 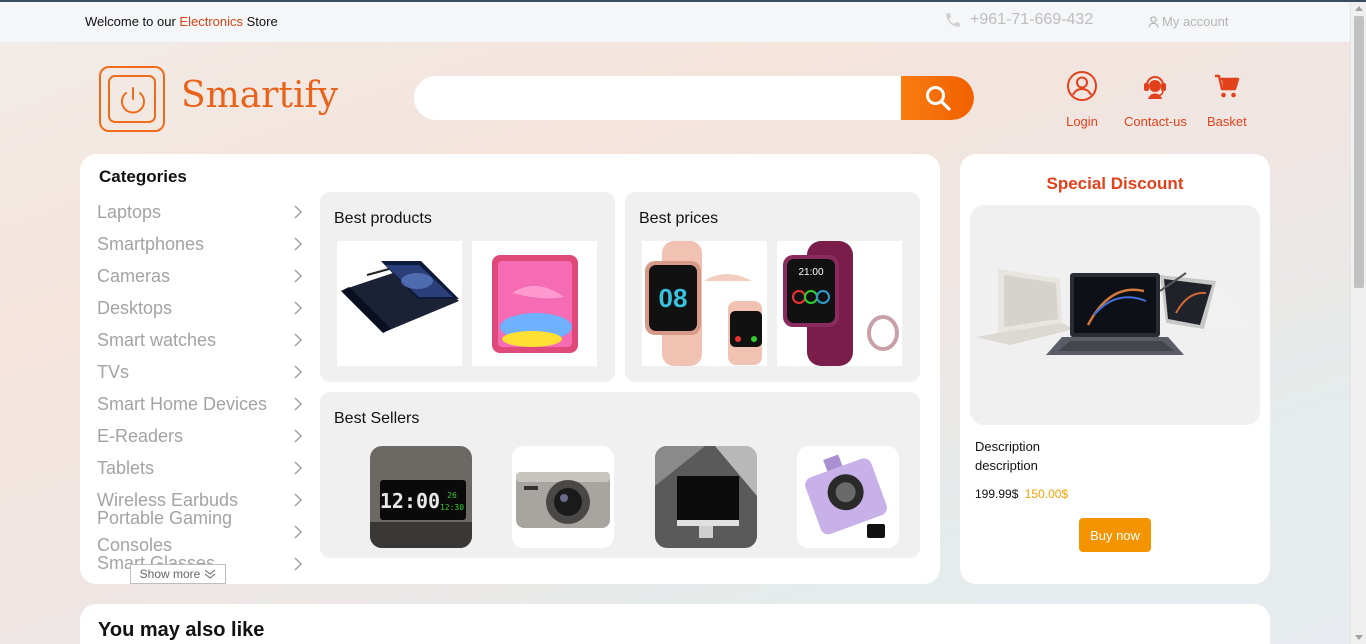 I want to click on phone-icon, so click(x=953, y=20).